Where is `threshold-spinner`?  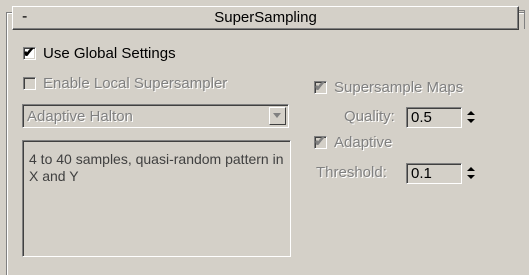 threshold-spinner is located at coordinates (471, 173).